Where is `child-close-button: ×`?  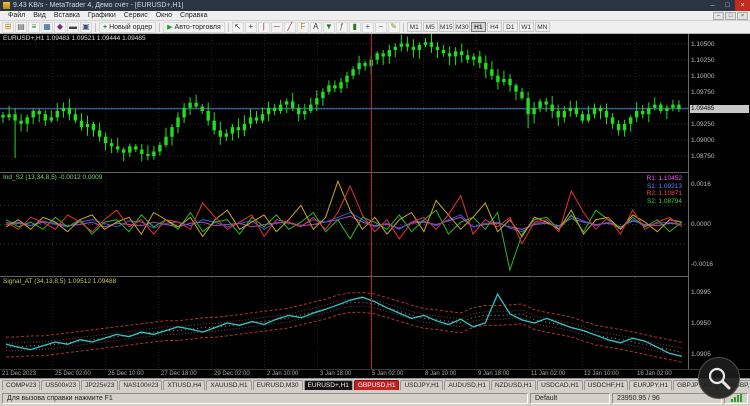 child-close-button: × is located at coordinates (742, 15).